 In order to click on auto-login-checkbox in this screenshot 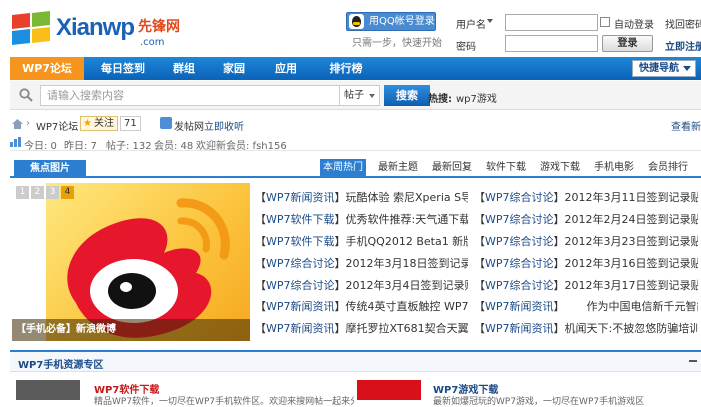, I will do `click(605, 22)`.